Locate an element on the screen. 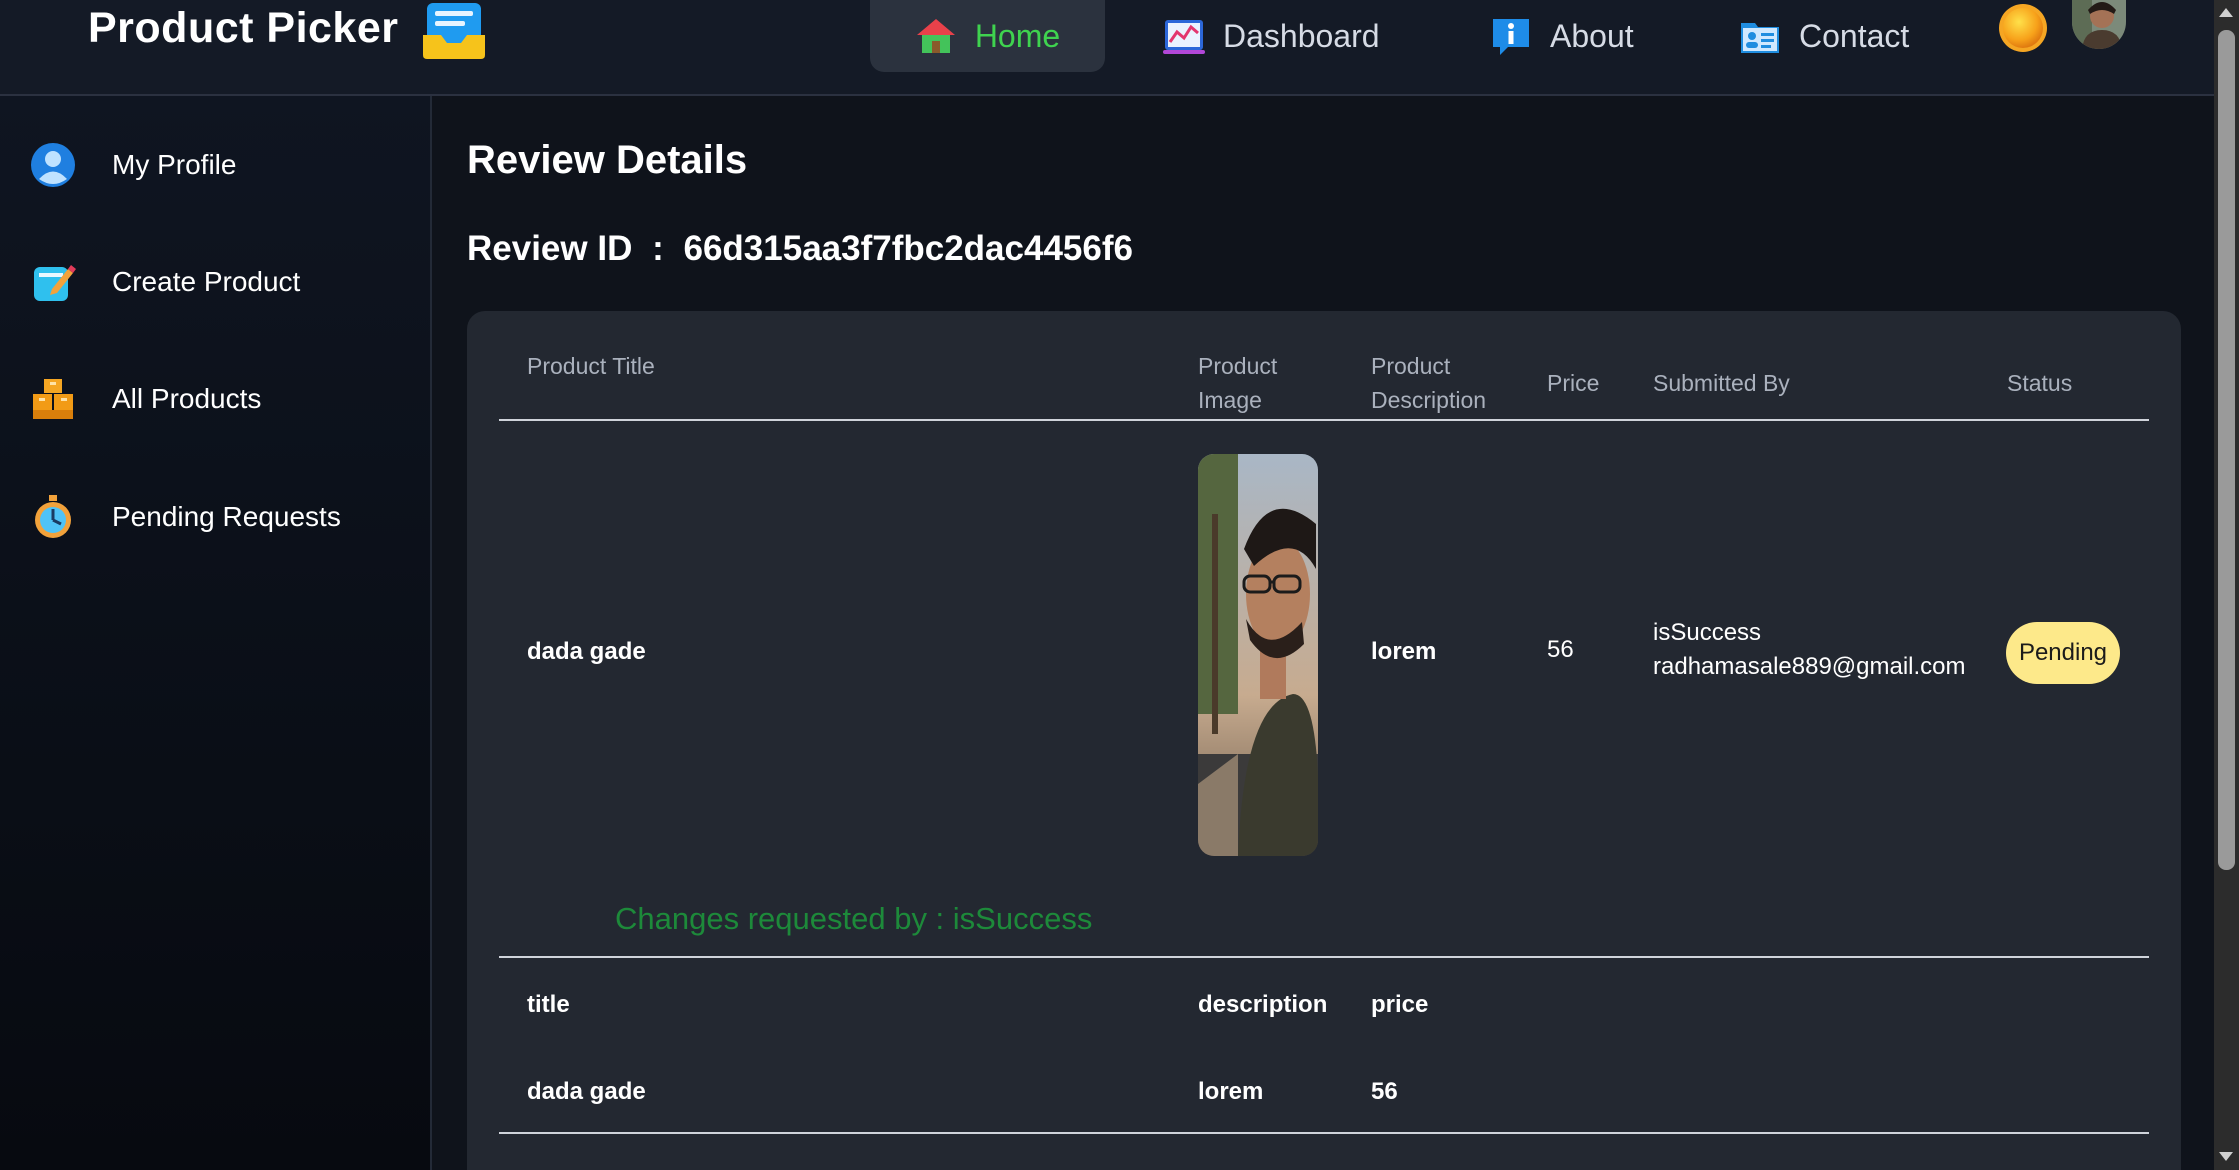  brand: Product Picker is located at coordinates (287, 29).